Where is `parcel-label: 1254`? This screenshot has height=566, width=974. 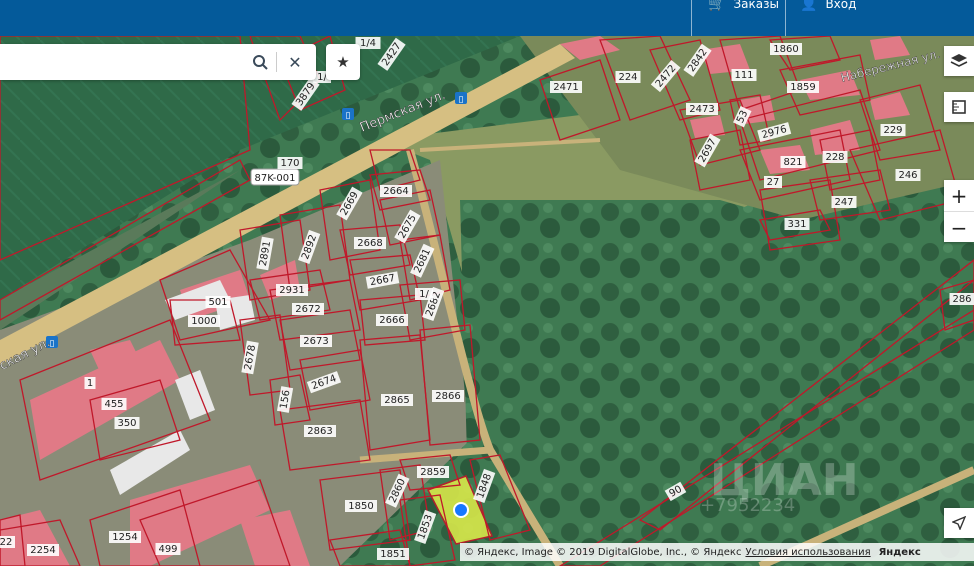
parcel-label: 1254 is located at coordinates (125, 537).